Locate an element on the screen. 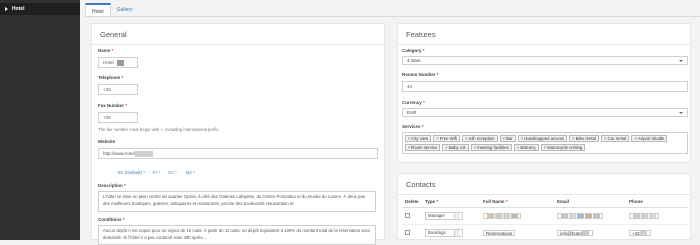 The width and height of the screenshot is (700, 245). service-tag: ×Motorcycle renting is located at coordinates (563, 147).